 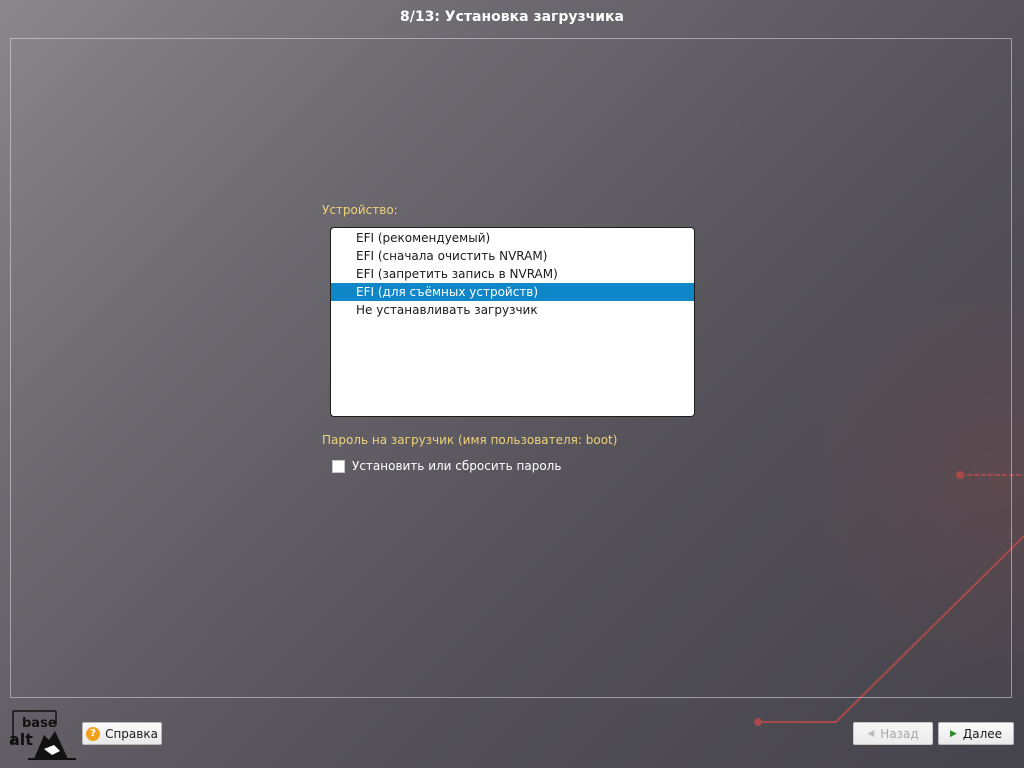 What do you see at coordinates (953, 733) in the screenshot?
I see `chevron-right-icon: ▶` at bounding box center [953, 733].